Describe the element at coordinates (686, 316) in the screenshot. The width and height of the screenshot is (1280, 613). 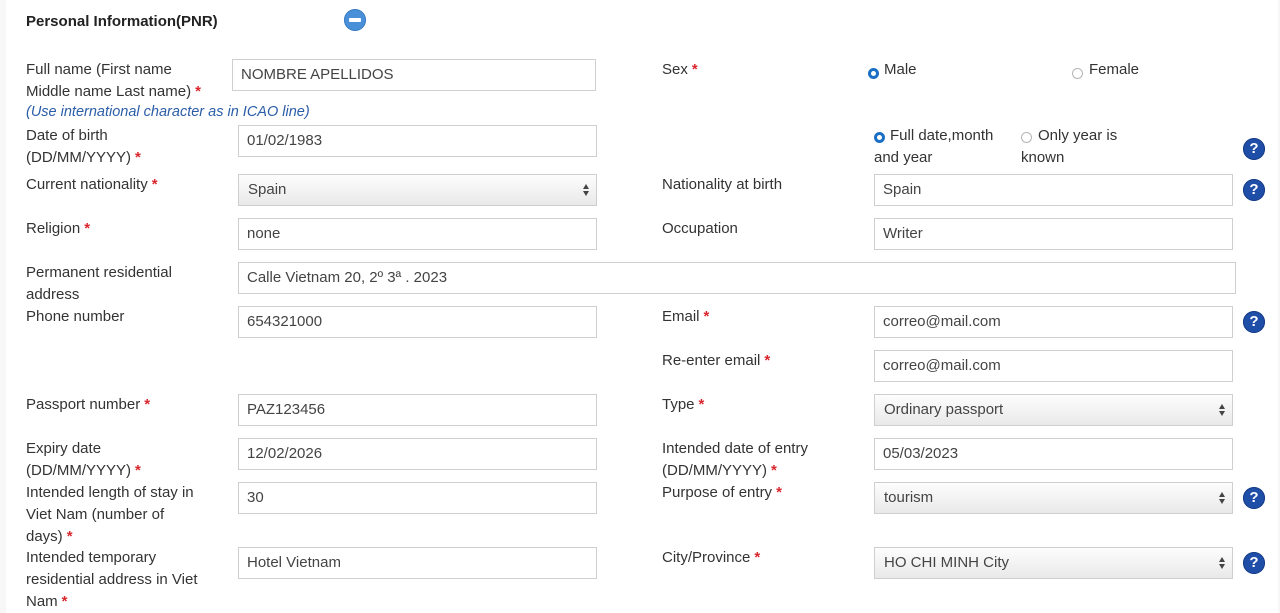
I see `email-label: Email *` at that location.